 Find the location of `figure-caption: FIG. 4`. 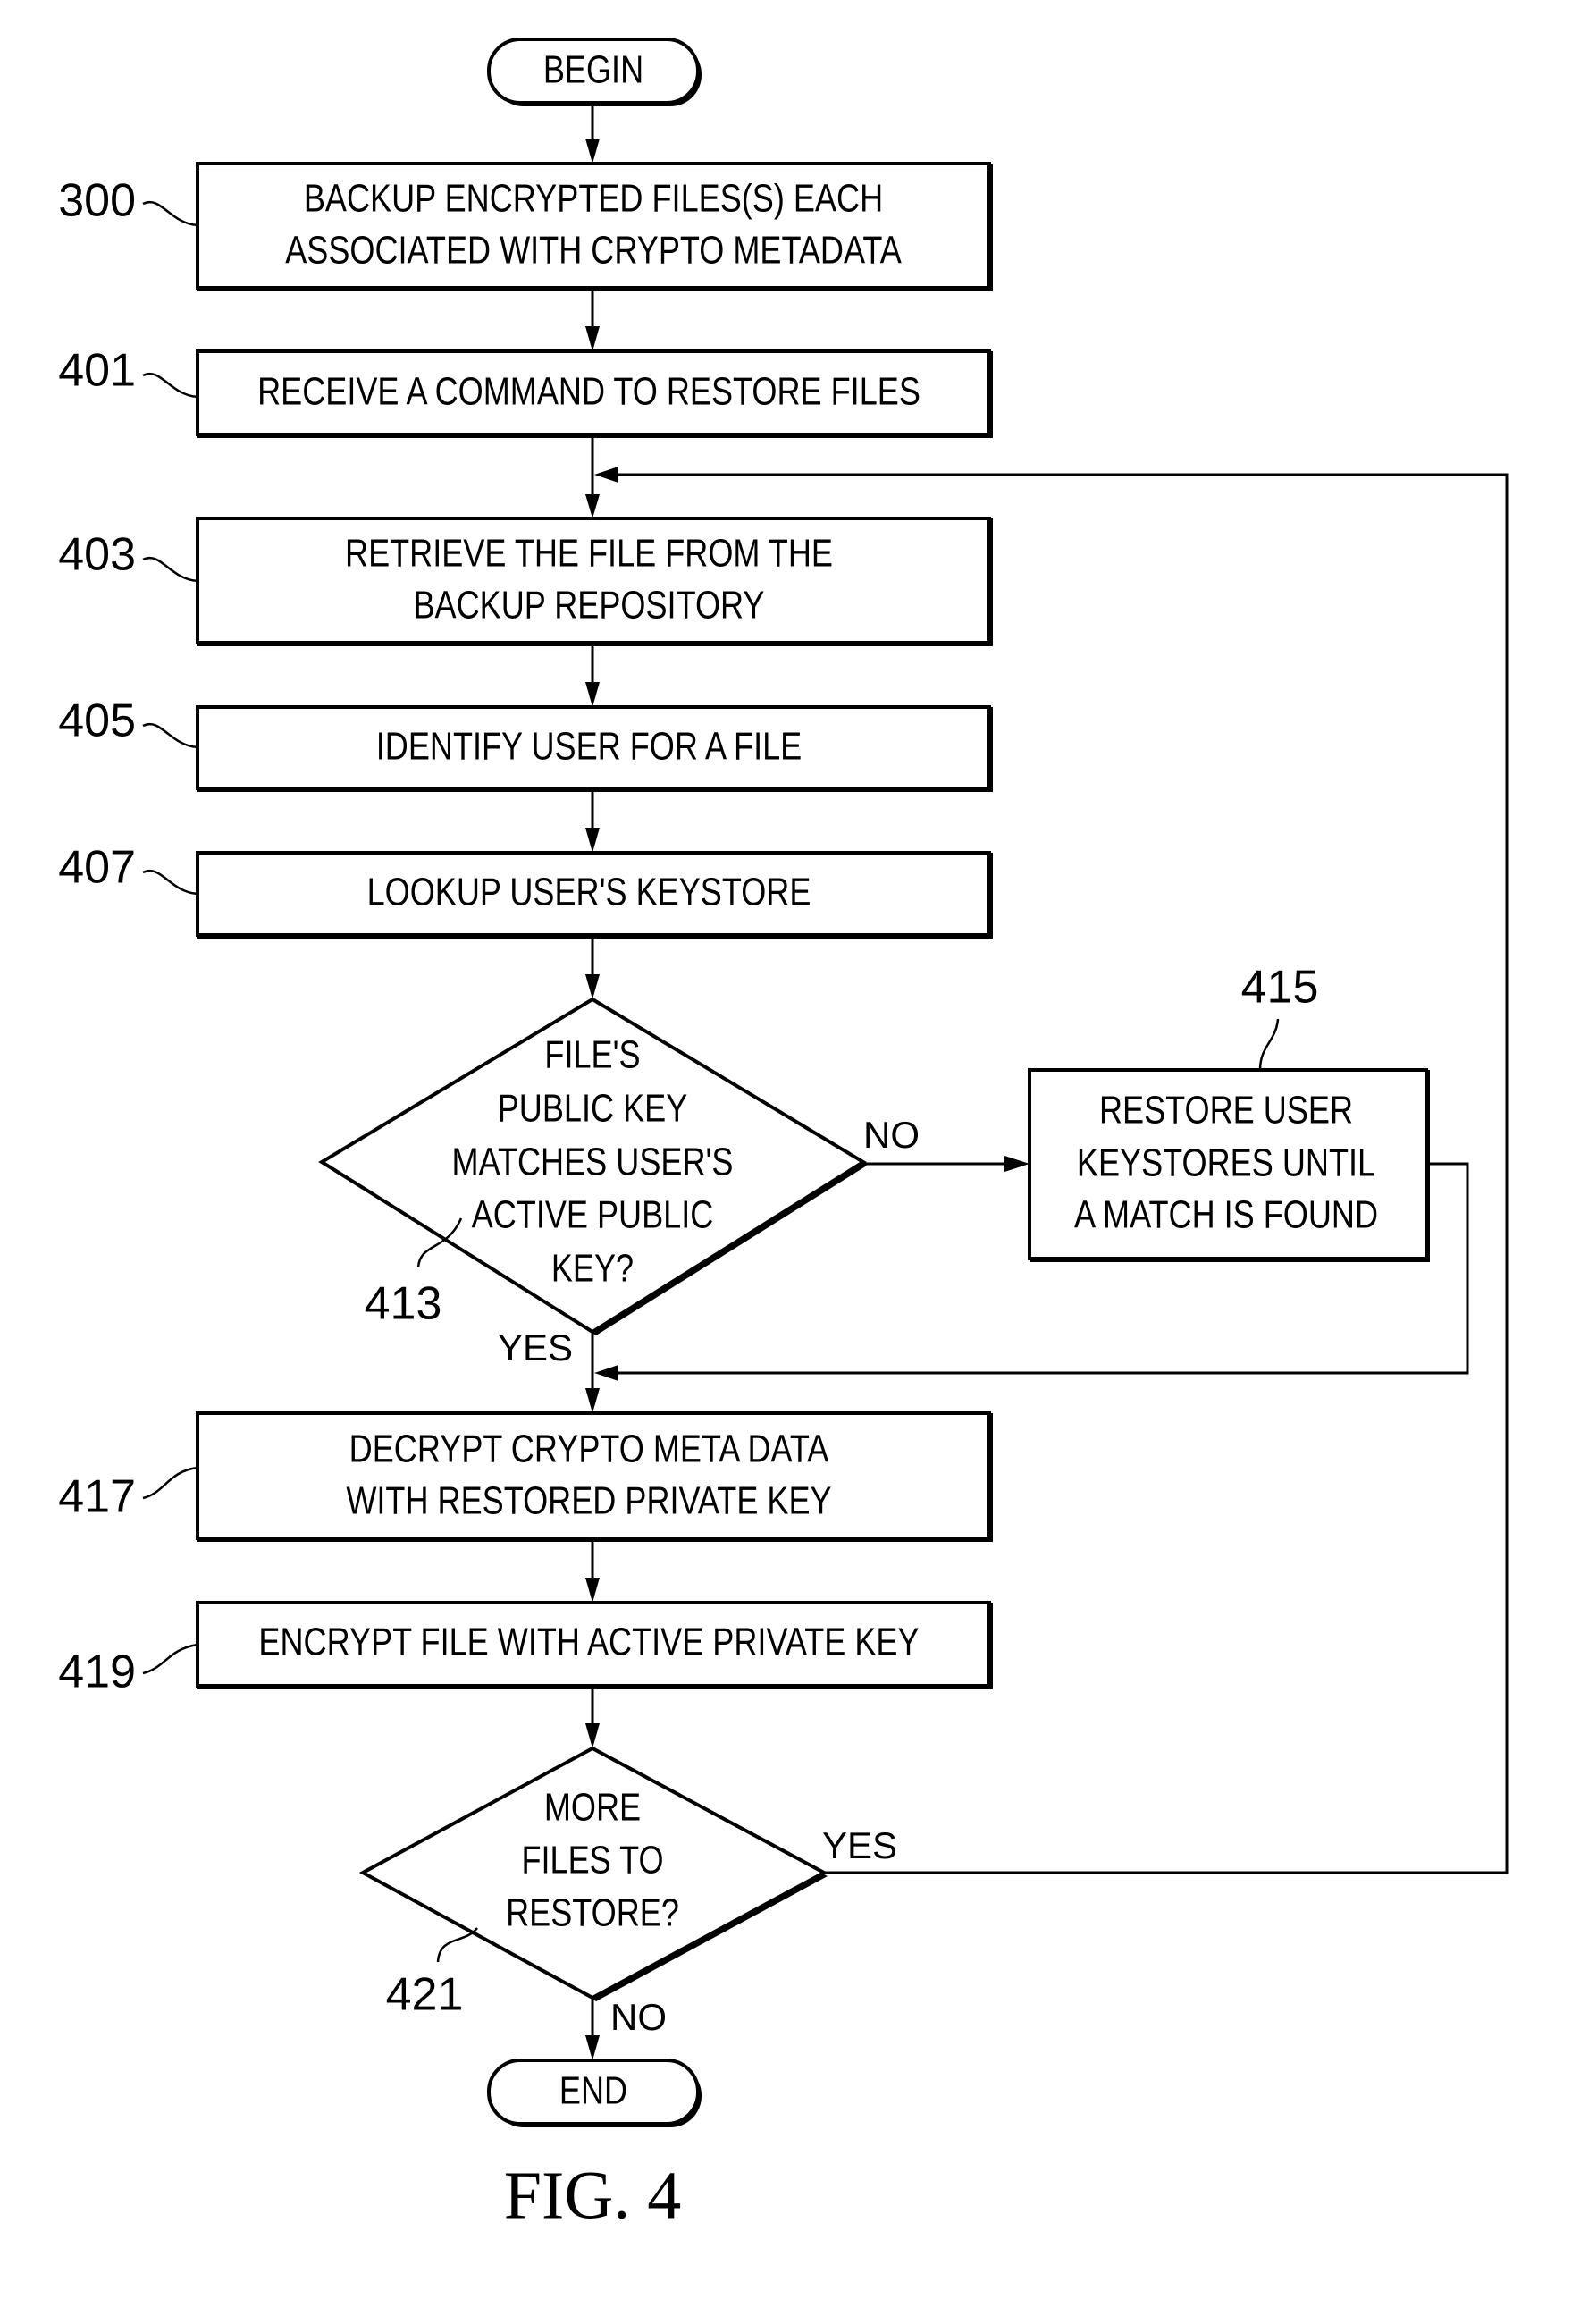

figure-caption: FIG. 4 is located at coordinates (592, 2195).